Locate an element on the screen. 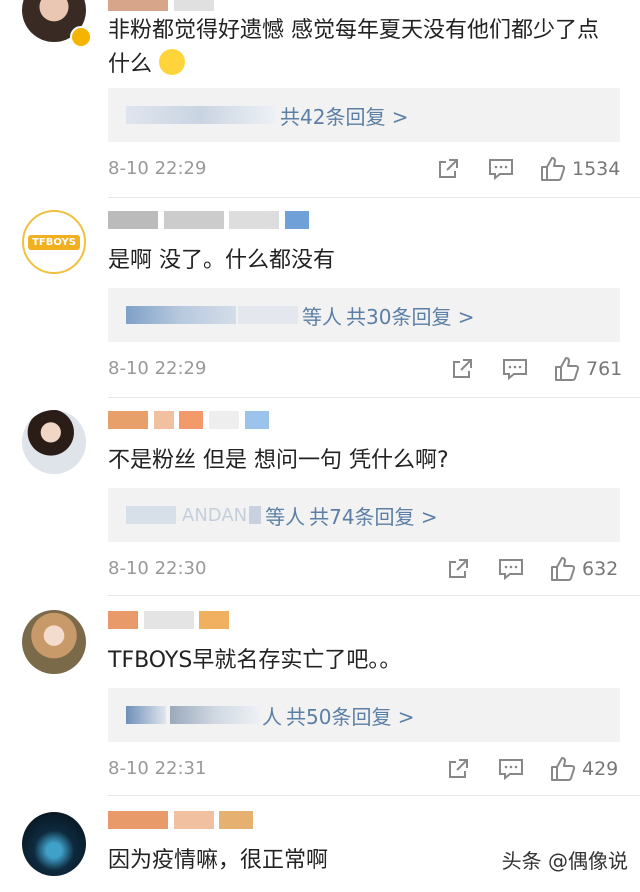  timestamp: 8-10 22:31 is located at coordinates (157, 768).